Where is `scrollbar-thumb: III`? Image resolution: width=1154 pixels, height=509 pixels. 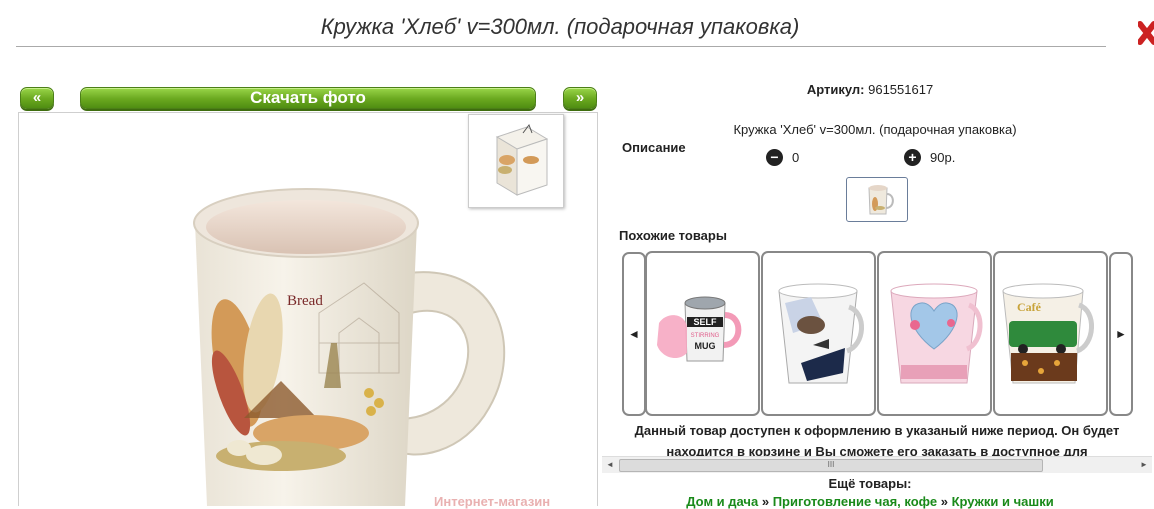 scrollbar-thumb: III is located at coordinates (831, 465).